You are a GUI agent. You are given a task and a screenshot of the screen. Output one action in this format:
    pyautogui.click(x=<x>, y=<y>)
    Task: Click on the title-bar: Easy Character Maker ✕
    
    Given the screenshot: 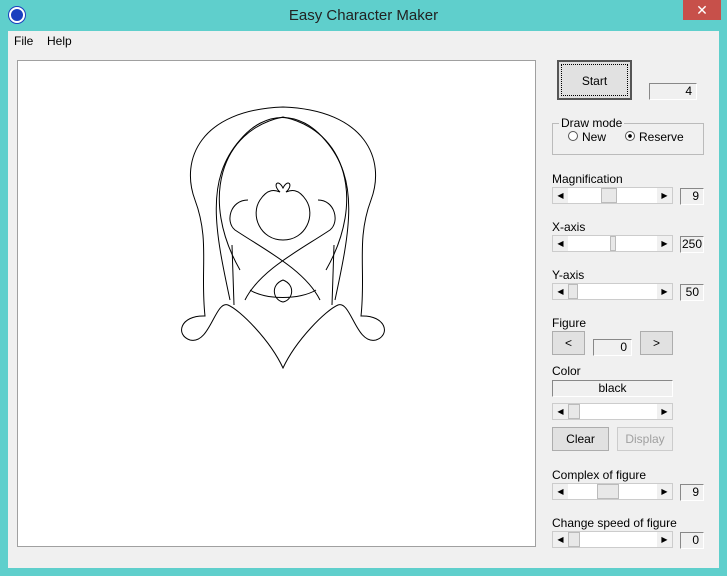 What is the action you would take?
    pyautogui.click(x=363, y=15)
    